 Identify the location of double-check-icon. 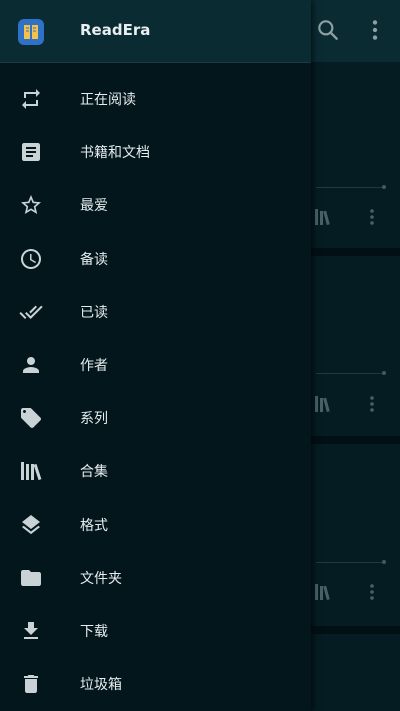
(31, 312).